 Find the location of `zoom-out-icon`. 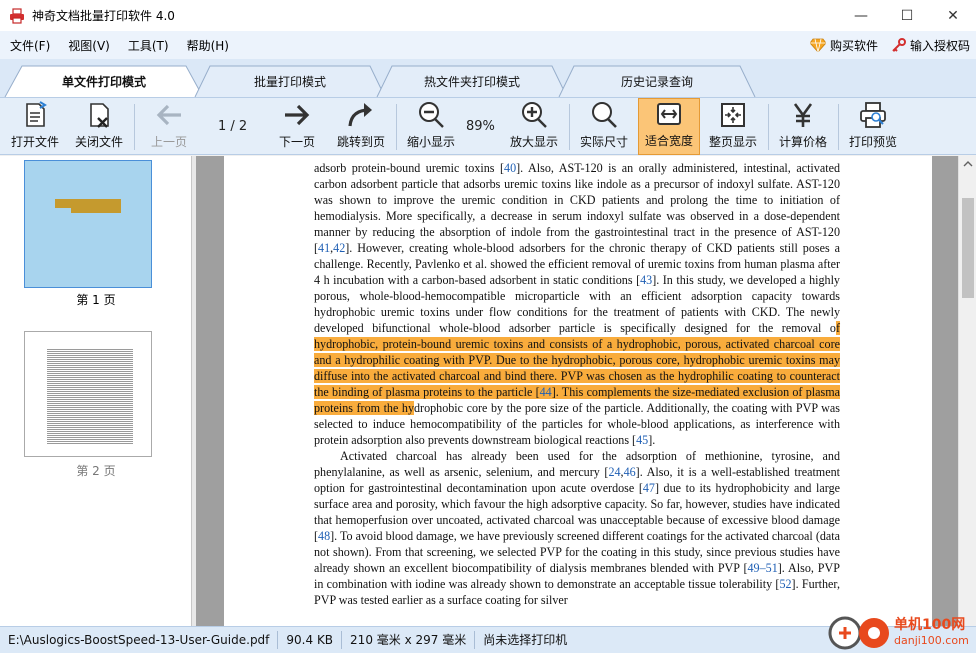

zoom-out-icon is located at coordinates (431, 115).